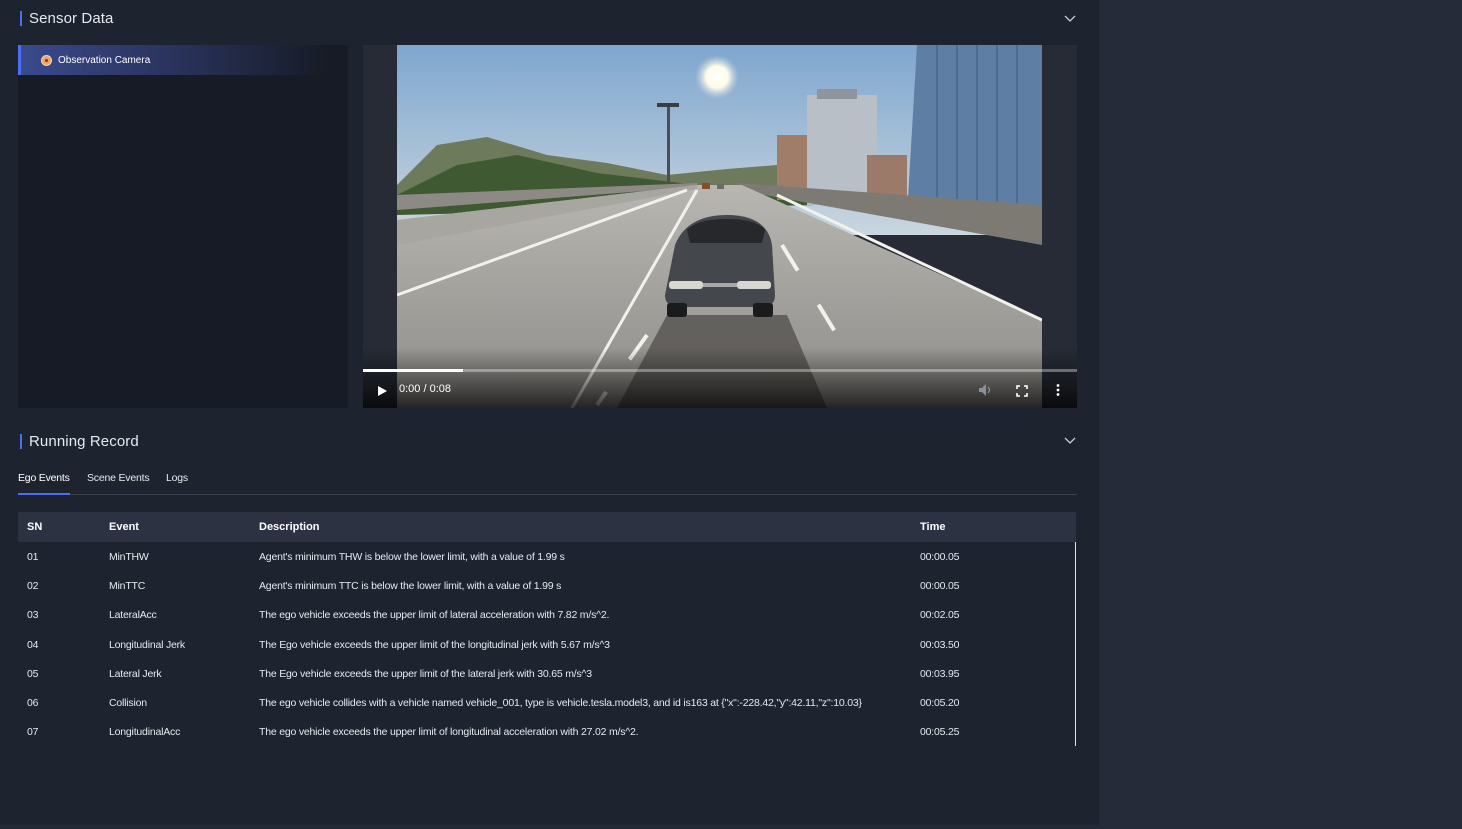 The width and height of the screenshot is (1462, 829). I want to click on tab-logs: Logs, so click(177, 482).